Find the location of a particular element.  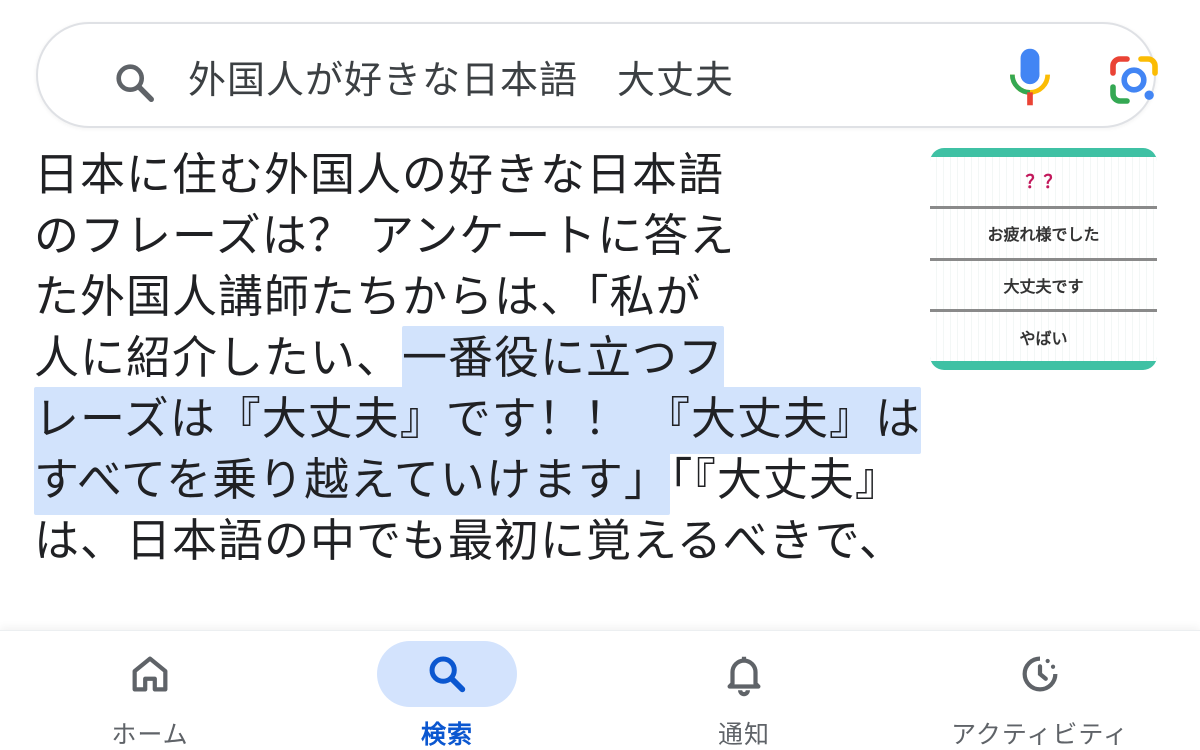

bell-icon is located at coordinates (744, 676).